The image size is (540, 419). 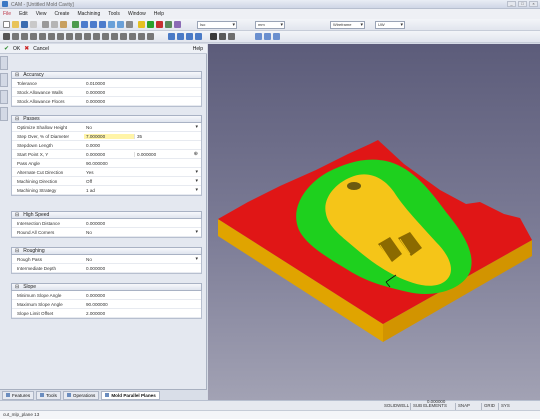 What do you see at coordinates (106, 251) in the screenshot?
I see `roughing-group-header: ⊟ Roughing` at bounding box center [106, 251].